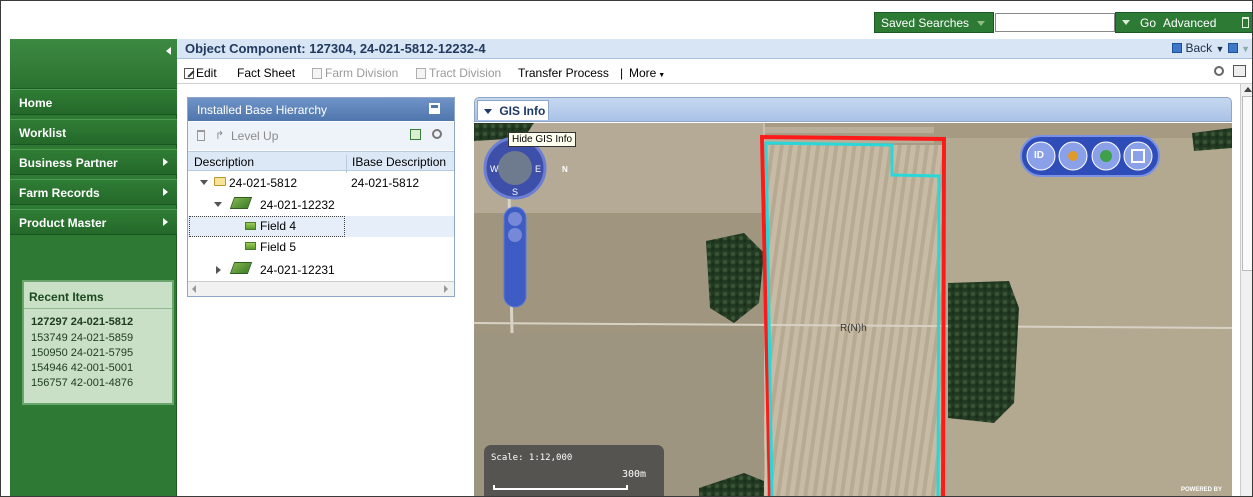 This screenshot has width=1253, height=497. I want to click on tree-row: 24-021-12232, so click(321, 205).